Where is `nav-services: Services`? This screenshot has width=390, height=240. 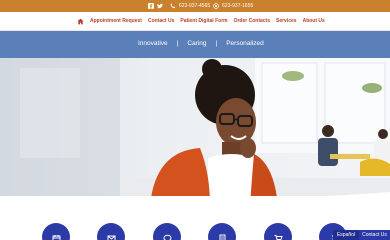
nav-services: Services is located at coordinates (286, 21).